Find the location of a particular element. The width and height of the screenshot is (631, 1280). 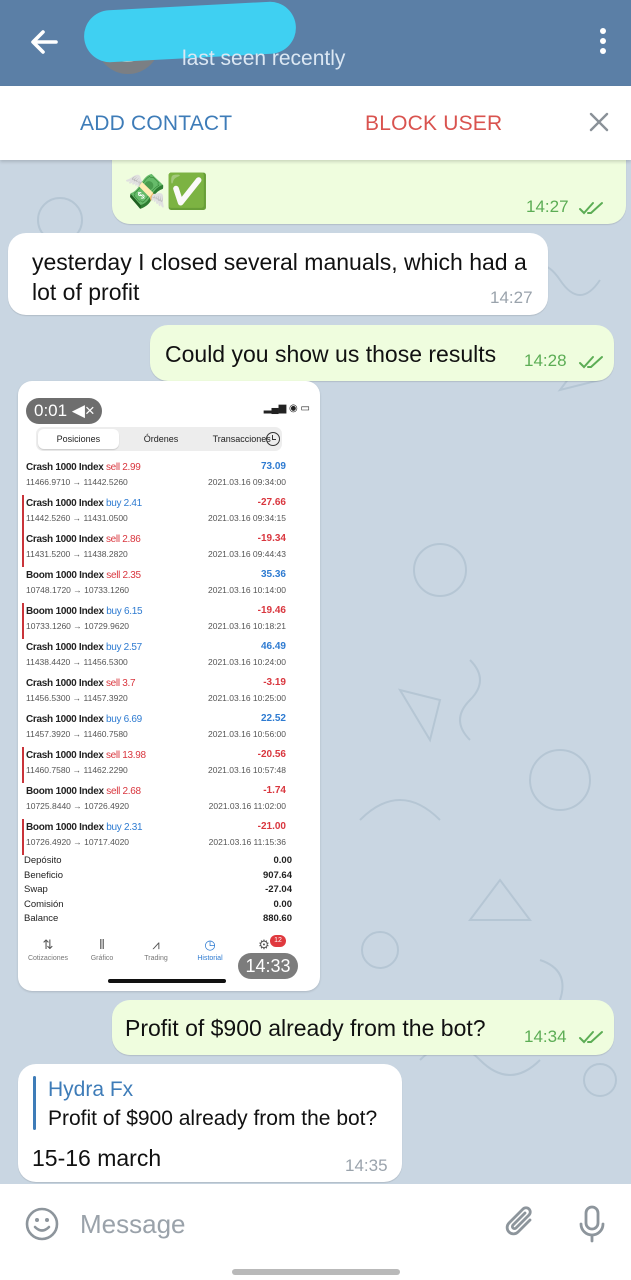

trade-profit: -1.74 is located at coordinates (274, 790).